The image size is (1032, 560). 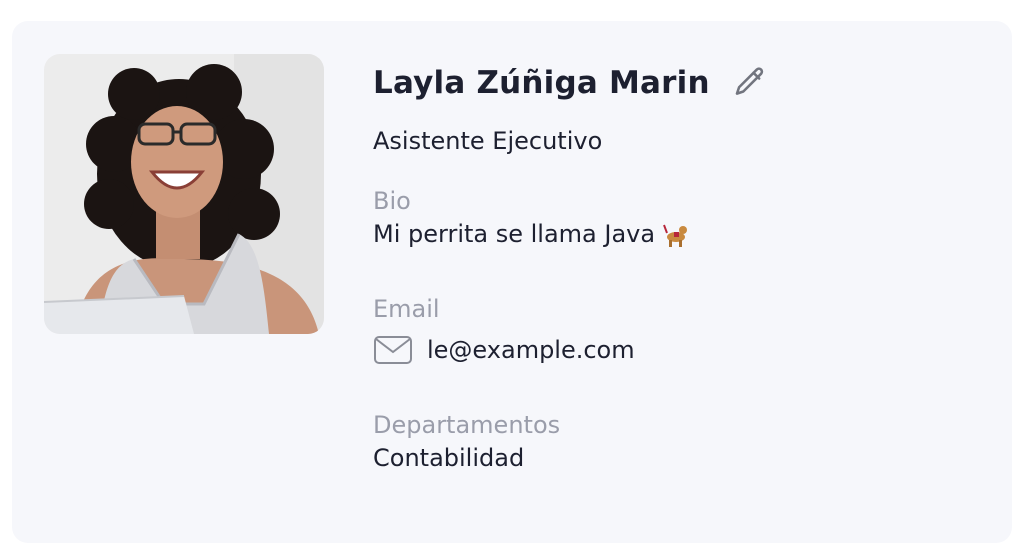 What do you see at coordinates (467, 425) in the screenshot?
I see `departments-label: Departamentos` at bounding box center [467, 425].